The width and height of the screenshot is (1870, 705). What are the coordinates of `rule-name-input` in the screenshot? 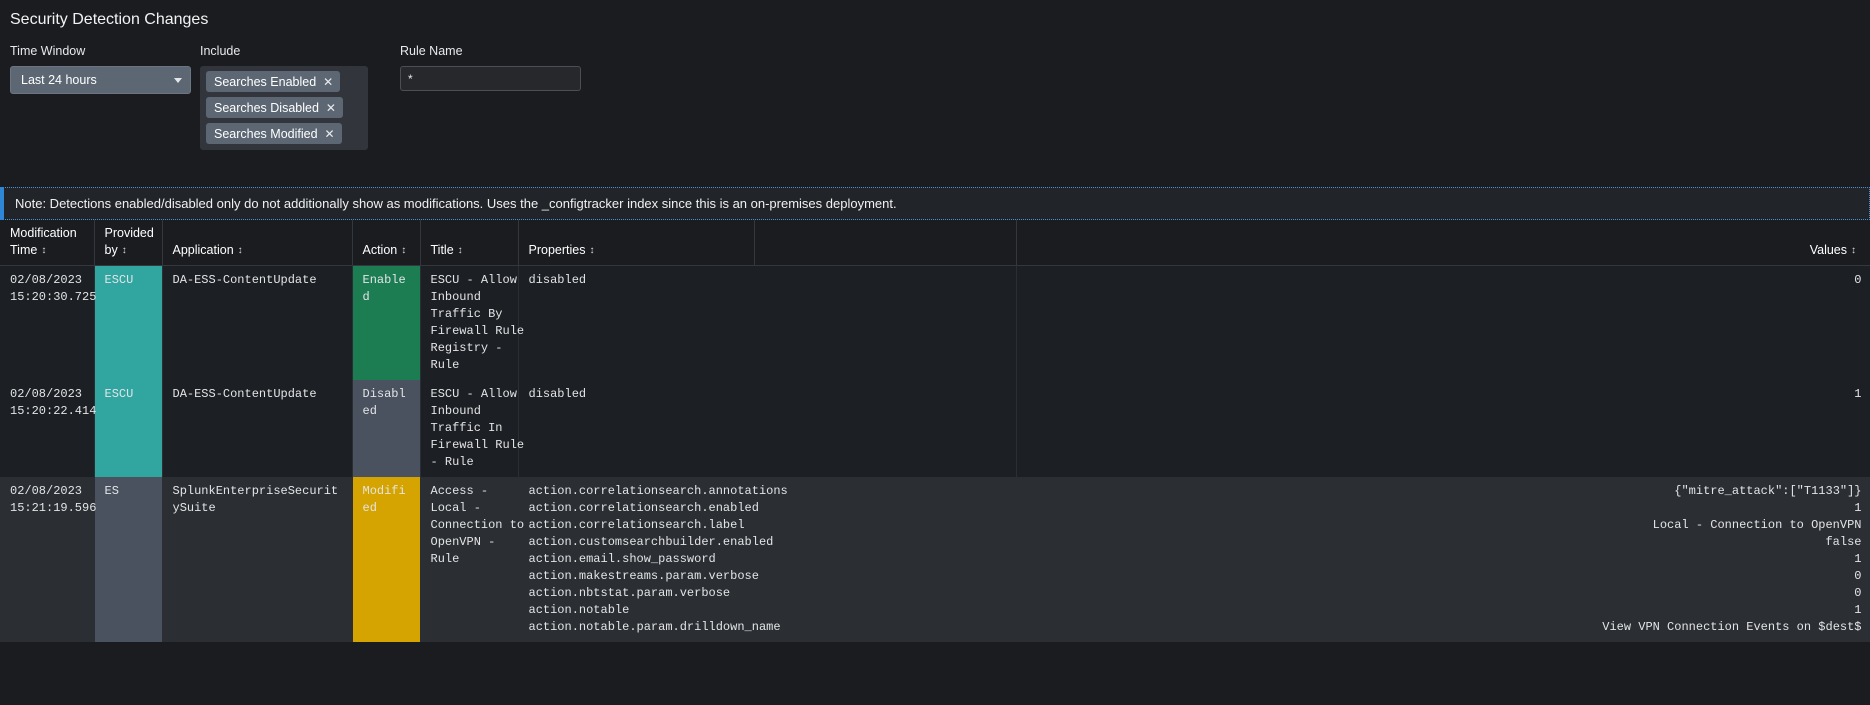 It's located at (490, 78).